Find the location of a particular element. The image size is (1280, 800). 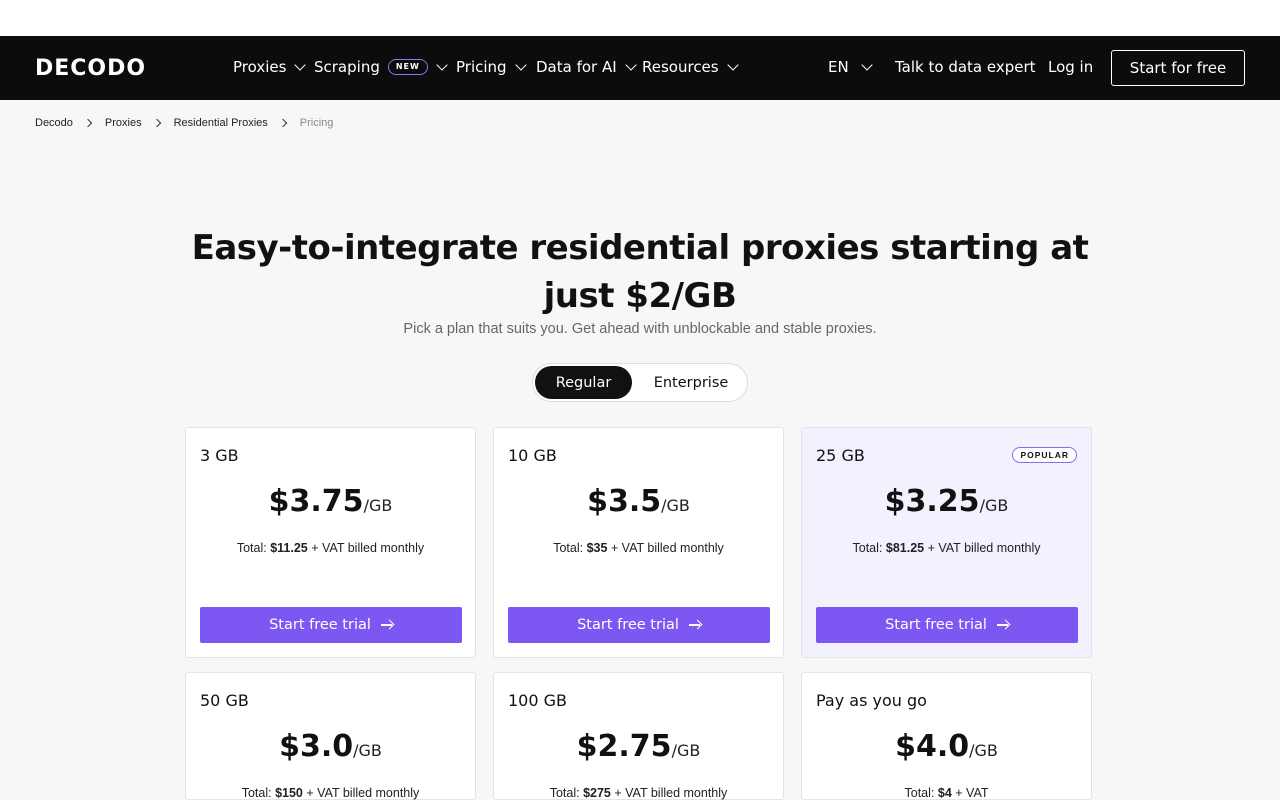

language-selector: EN is located at coordinates (850, 67).